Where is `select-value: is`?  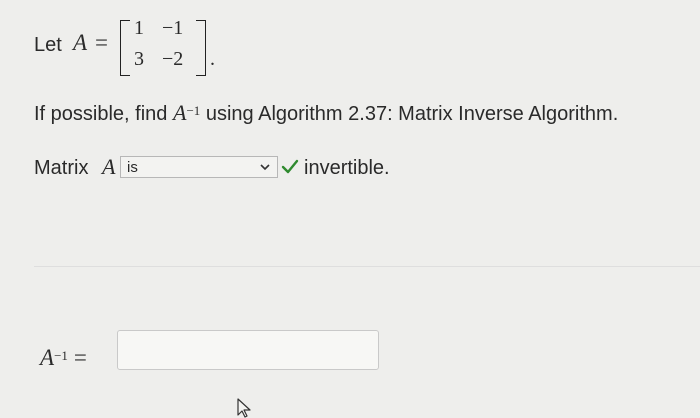
select-value: is is located at coordinates (132, 167).